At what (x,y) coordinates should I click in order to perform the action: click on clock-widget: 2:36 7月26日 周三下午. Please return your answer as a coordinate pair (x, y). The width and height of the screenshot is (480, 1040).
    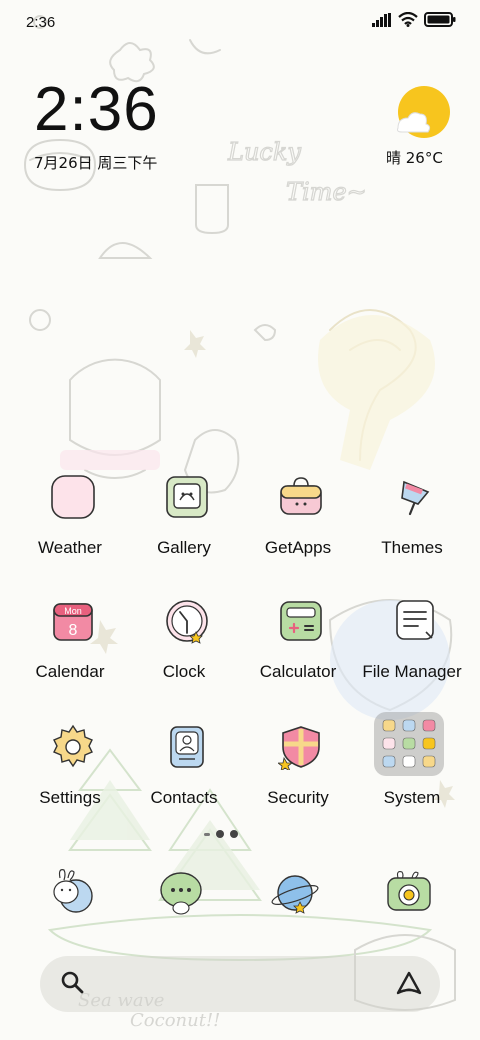
    Looking at the image, I should click on (96, 125).